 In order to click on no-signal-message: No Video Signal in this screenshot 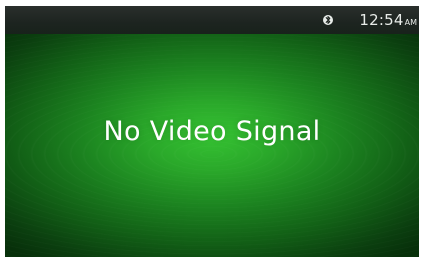, I will do `click(212, 131)`.